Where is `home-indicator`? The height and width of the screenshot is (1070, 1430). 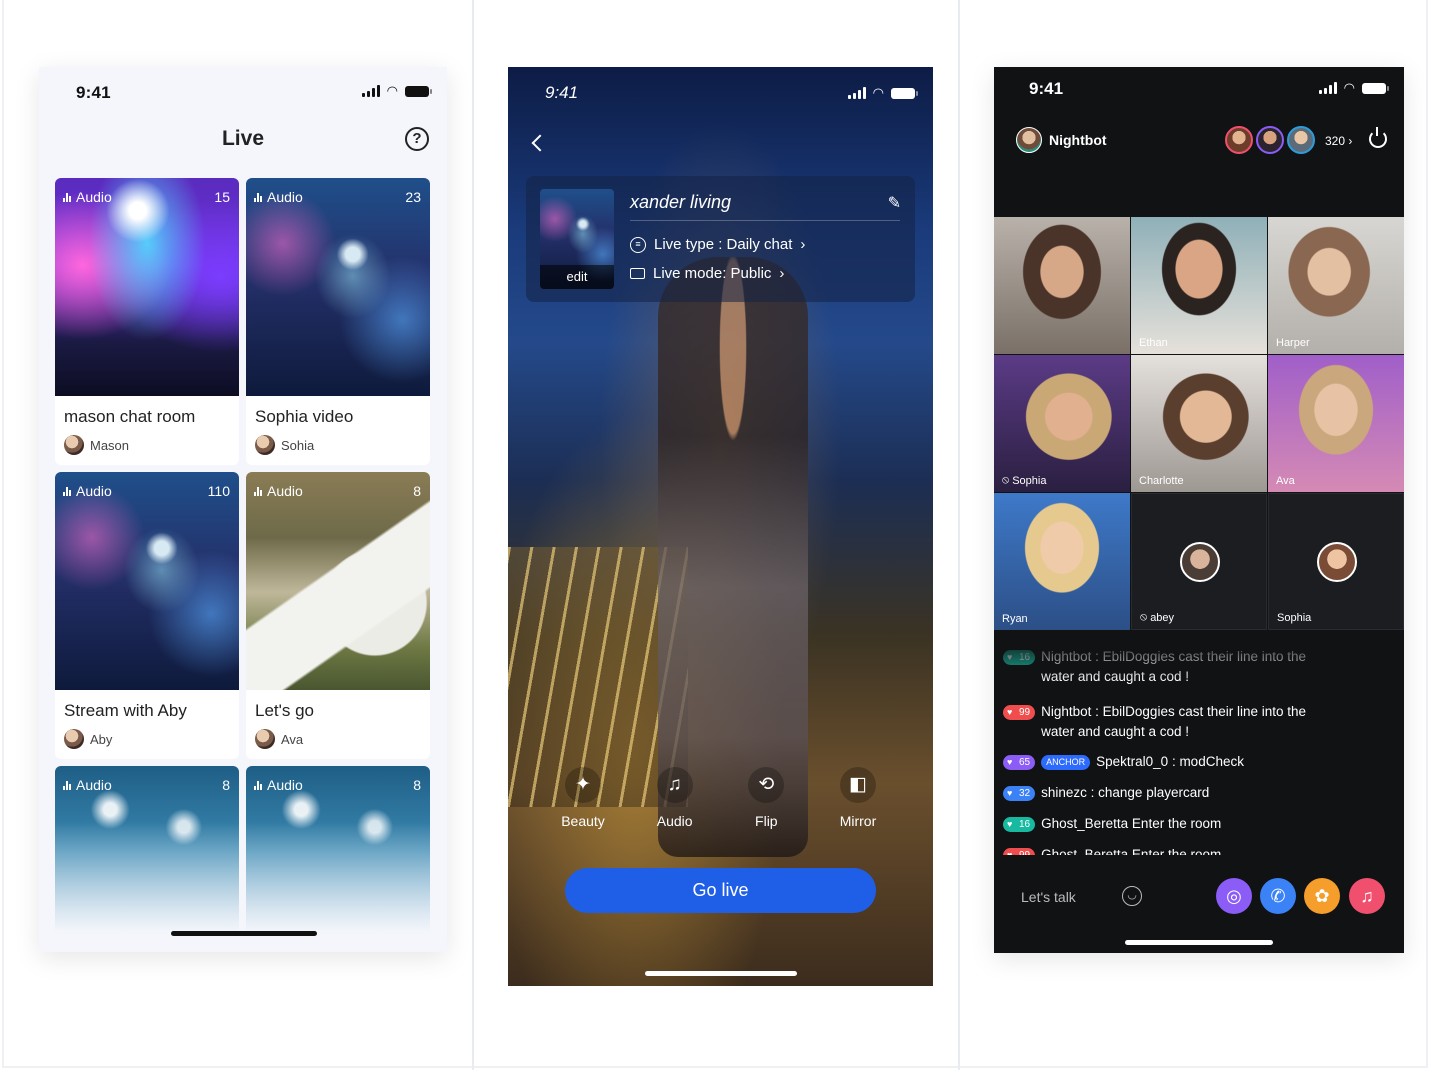 home-indicator is located at coordinates (721, 973).